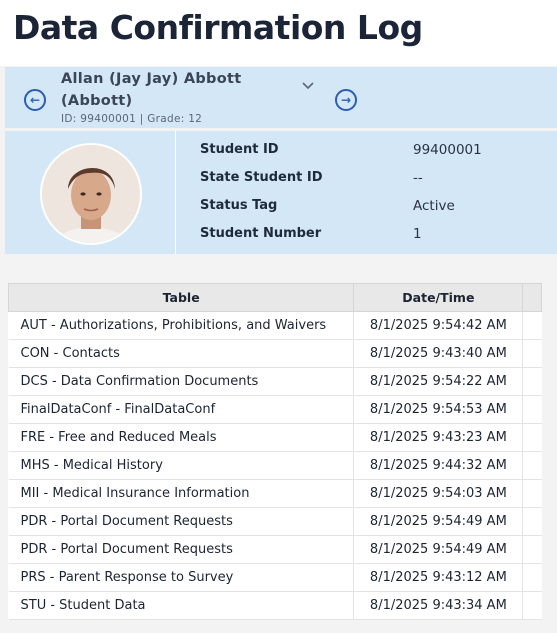 The image size is (557, 633). Describe the element at coordinates (438, 465) in the screenshot. I see `row-datetime: 8/1/2025 9:44:32 AM` at that location.